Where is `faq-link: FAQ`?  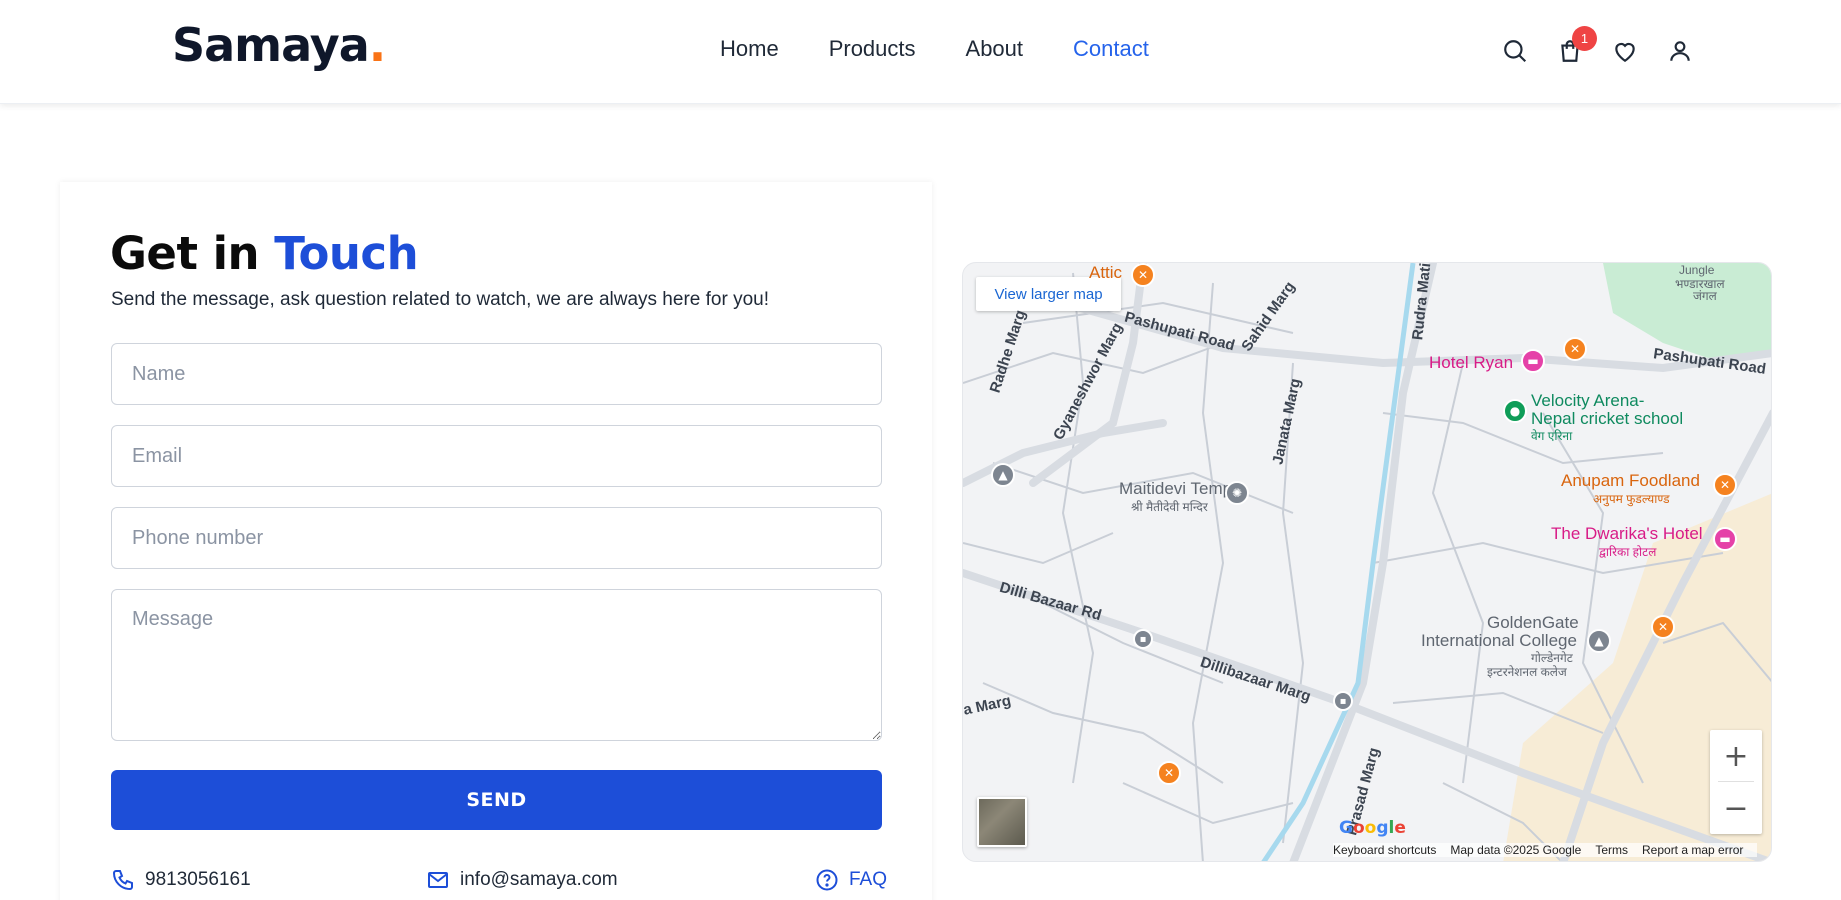
faq-link: FAQ is located at coordinates (851, 880).